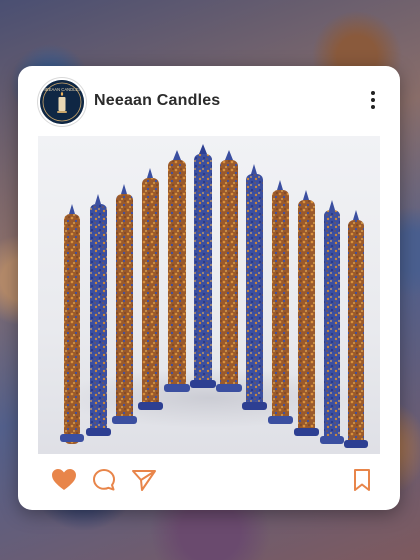  I want to click on post-actions, so click(209, 482).